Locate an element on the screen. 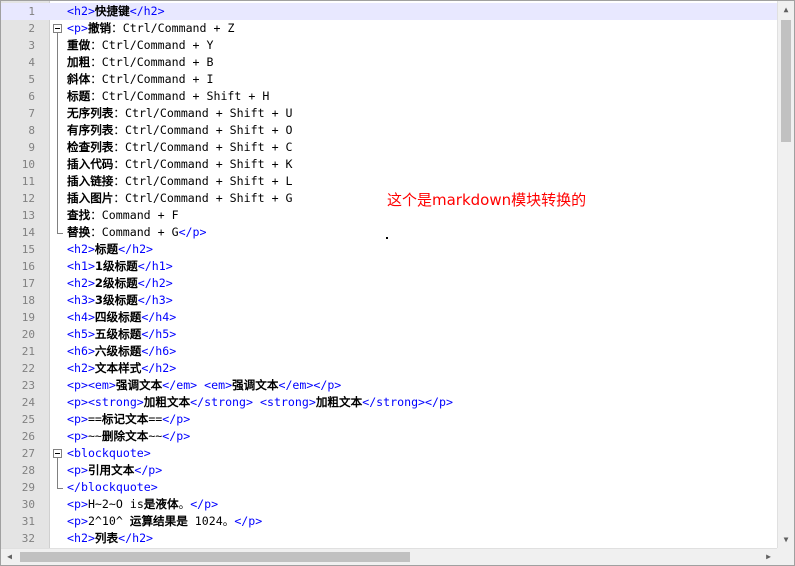 This screenshot has width=795, height=566. line-number: 19 is located at coordinates (28, 317).